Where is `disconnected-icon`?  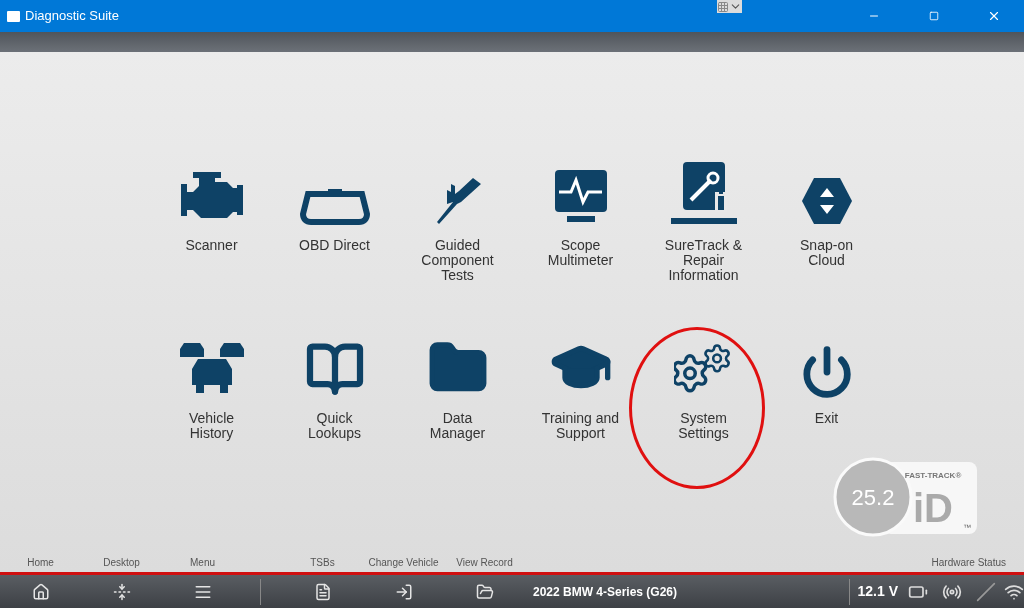 disconnected-icon is located at coordinates (986, 591).